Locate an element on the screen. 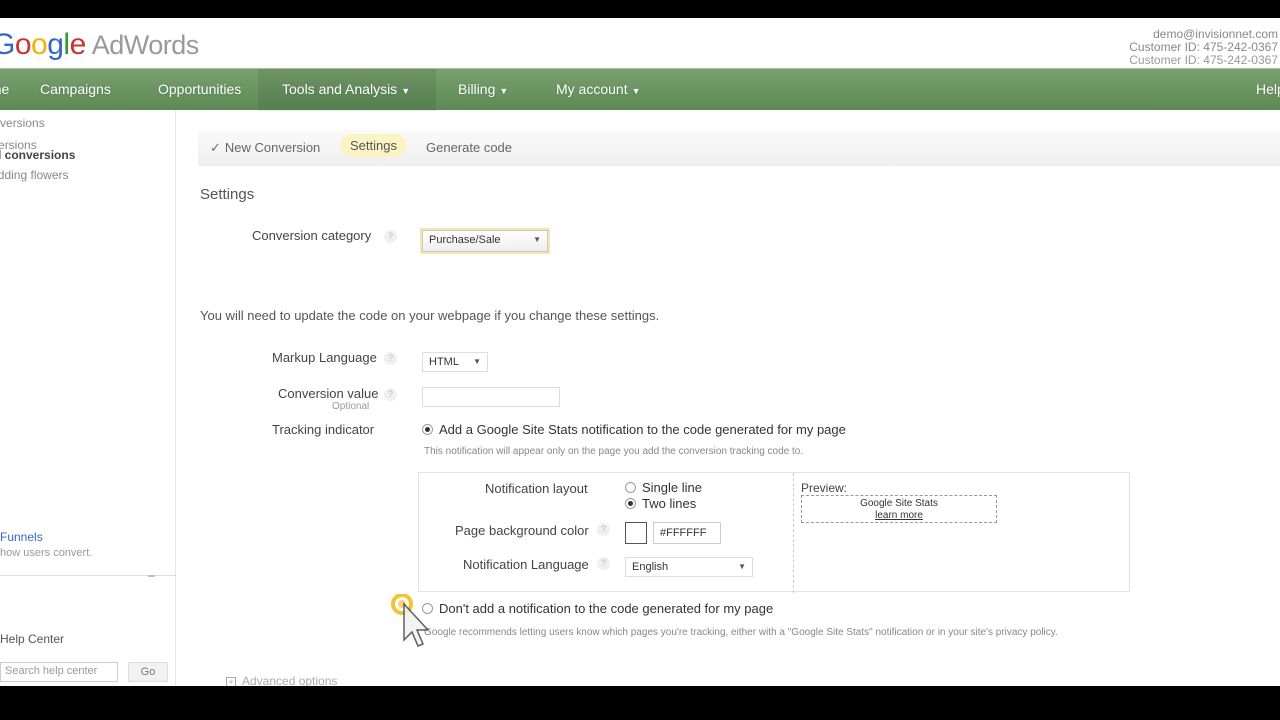 The image size is (1280, 720). tracking-indicator-label: Tracking indicator is located at coordinates (323, 429).